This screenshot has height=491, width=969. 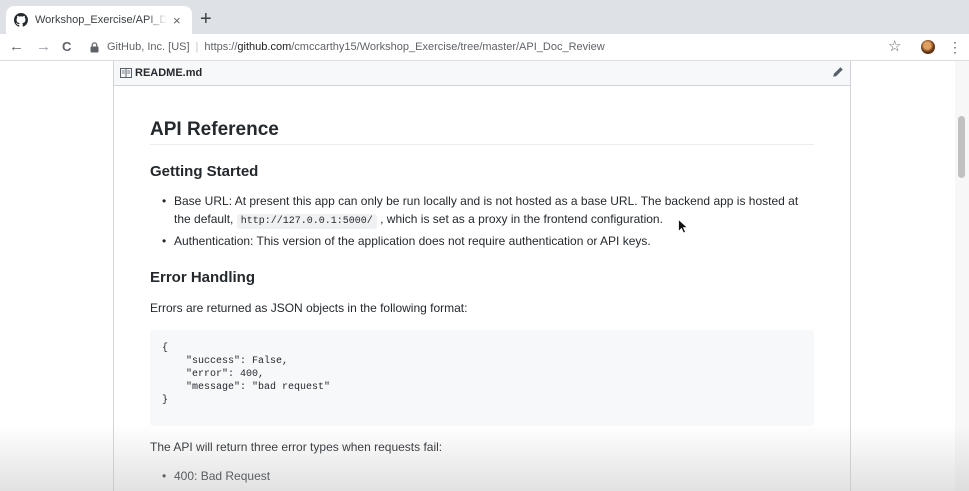 I want to click on browser-tab: Workshop_Exercise/API_Doc_R ×, so click(x=99, y=20).